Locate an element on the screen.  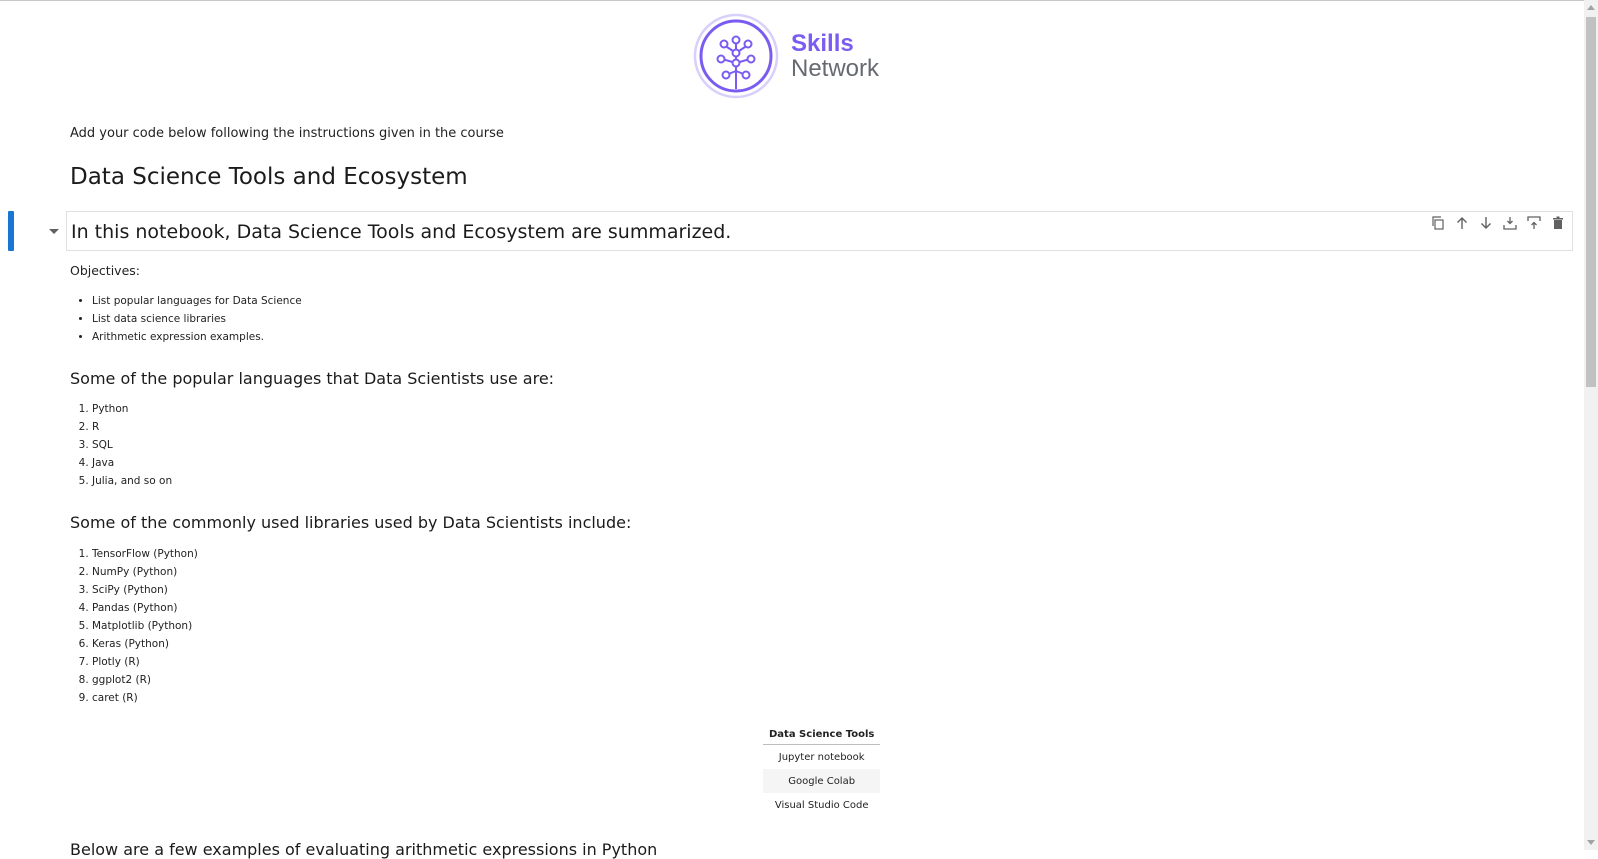
list-item: NumPy (Python) is located at coordinates (145, 572).